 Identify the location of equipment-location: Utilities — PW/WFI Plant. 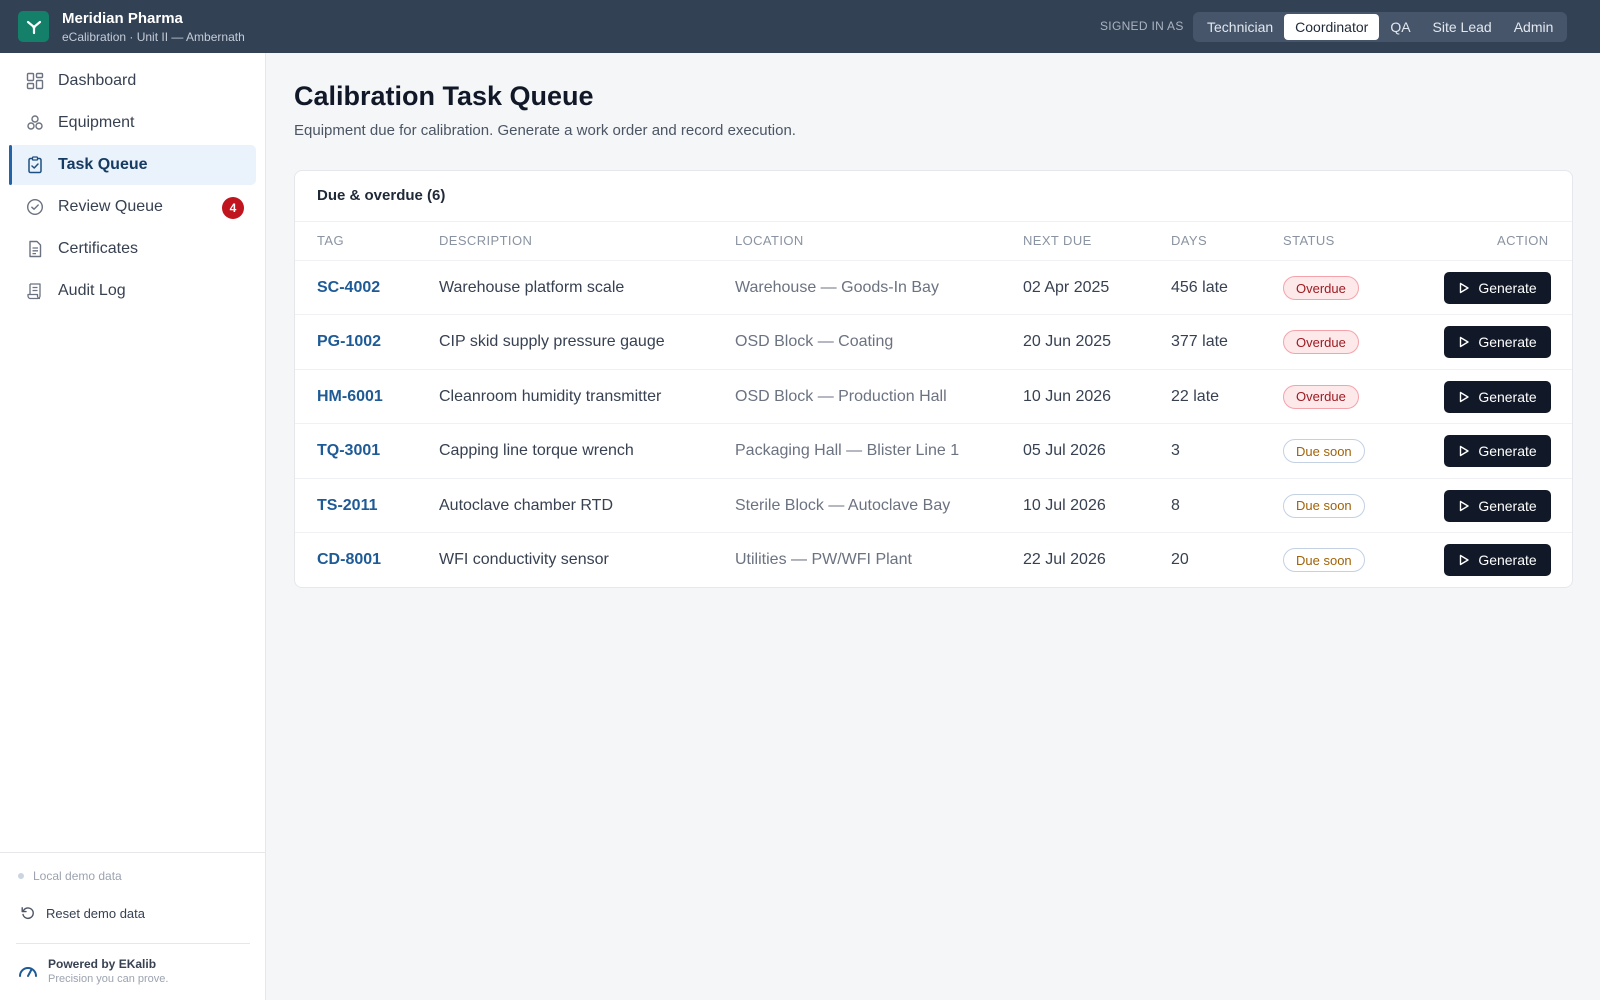
(823, 559).